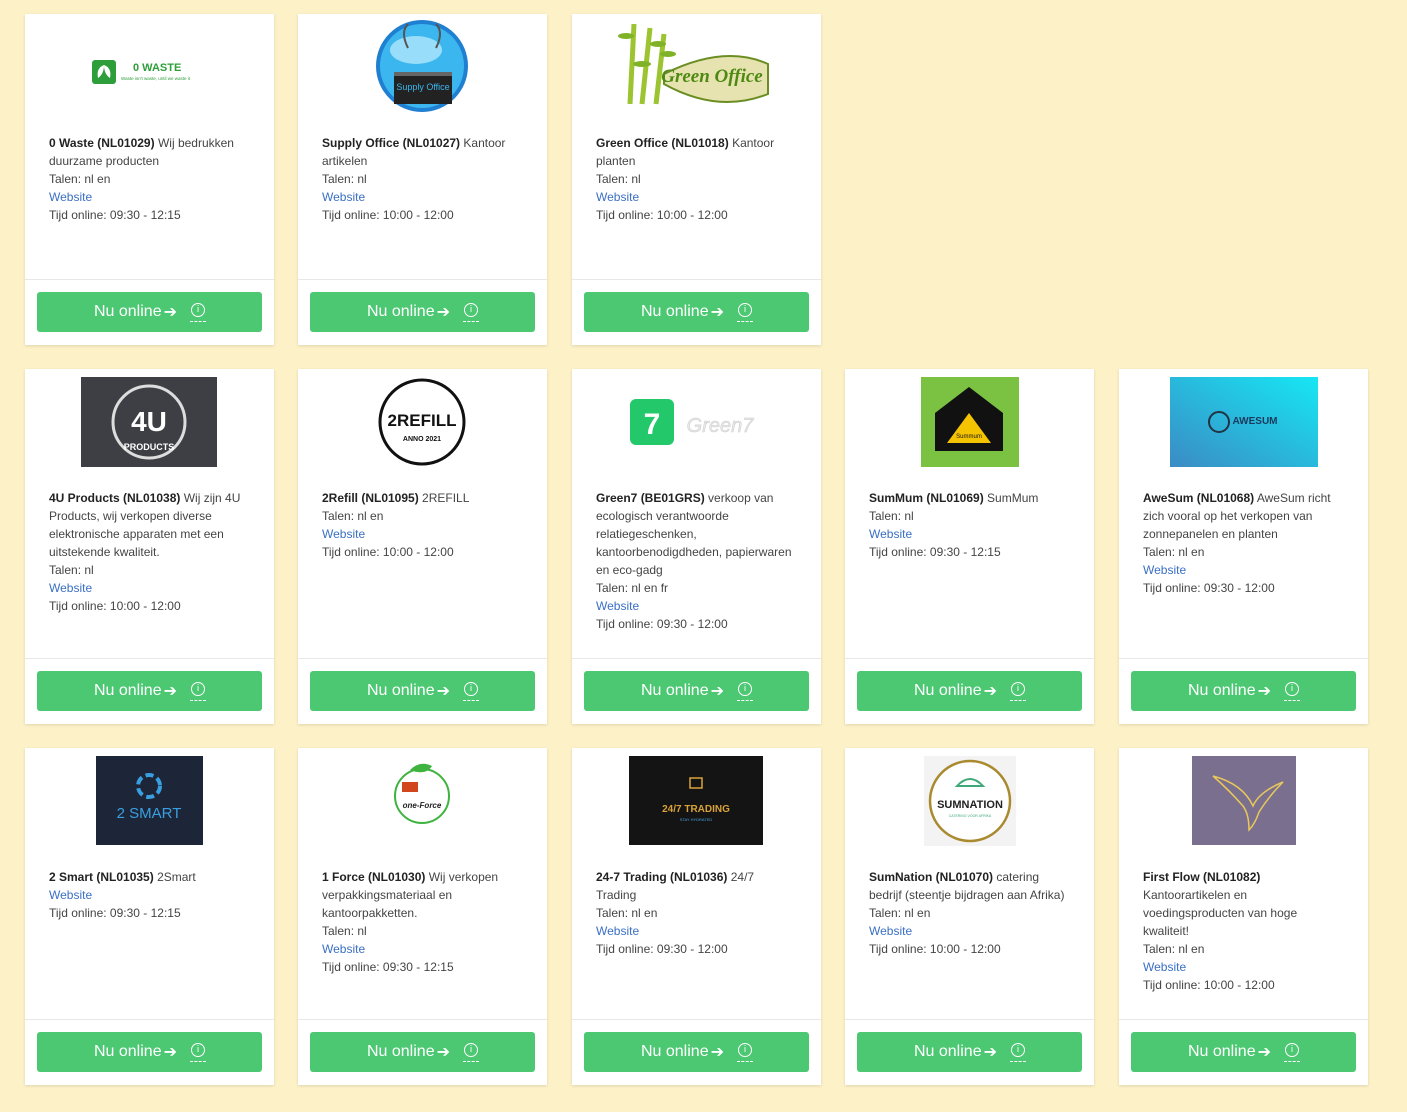  What do you see at coordinates (422, 429) in the screenshot?
I see `company-logo: 2REFILL ANNO 2021` at bounding box center [422, 429].